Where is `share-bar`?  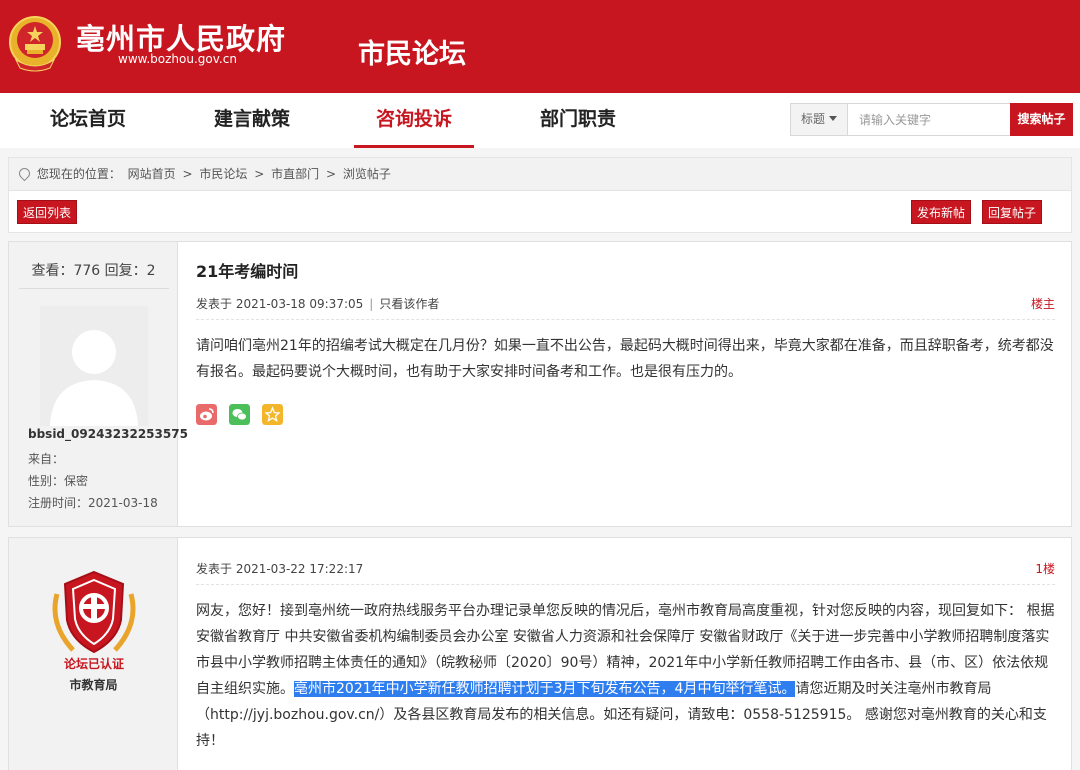 share-bar is located at coordinates (243, 414).